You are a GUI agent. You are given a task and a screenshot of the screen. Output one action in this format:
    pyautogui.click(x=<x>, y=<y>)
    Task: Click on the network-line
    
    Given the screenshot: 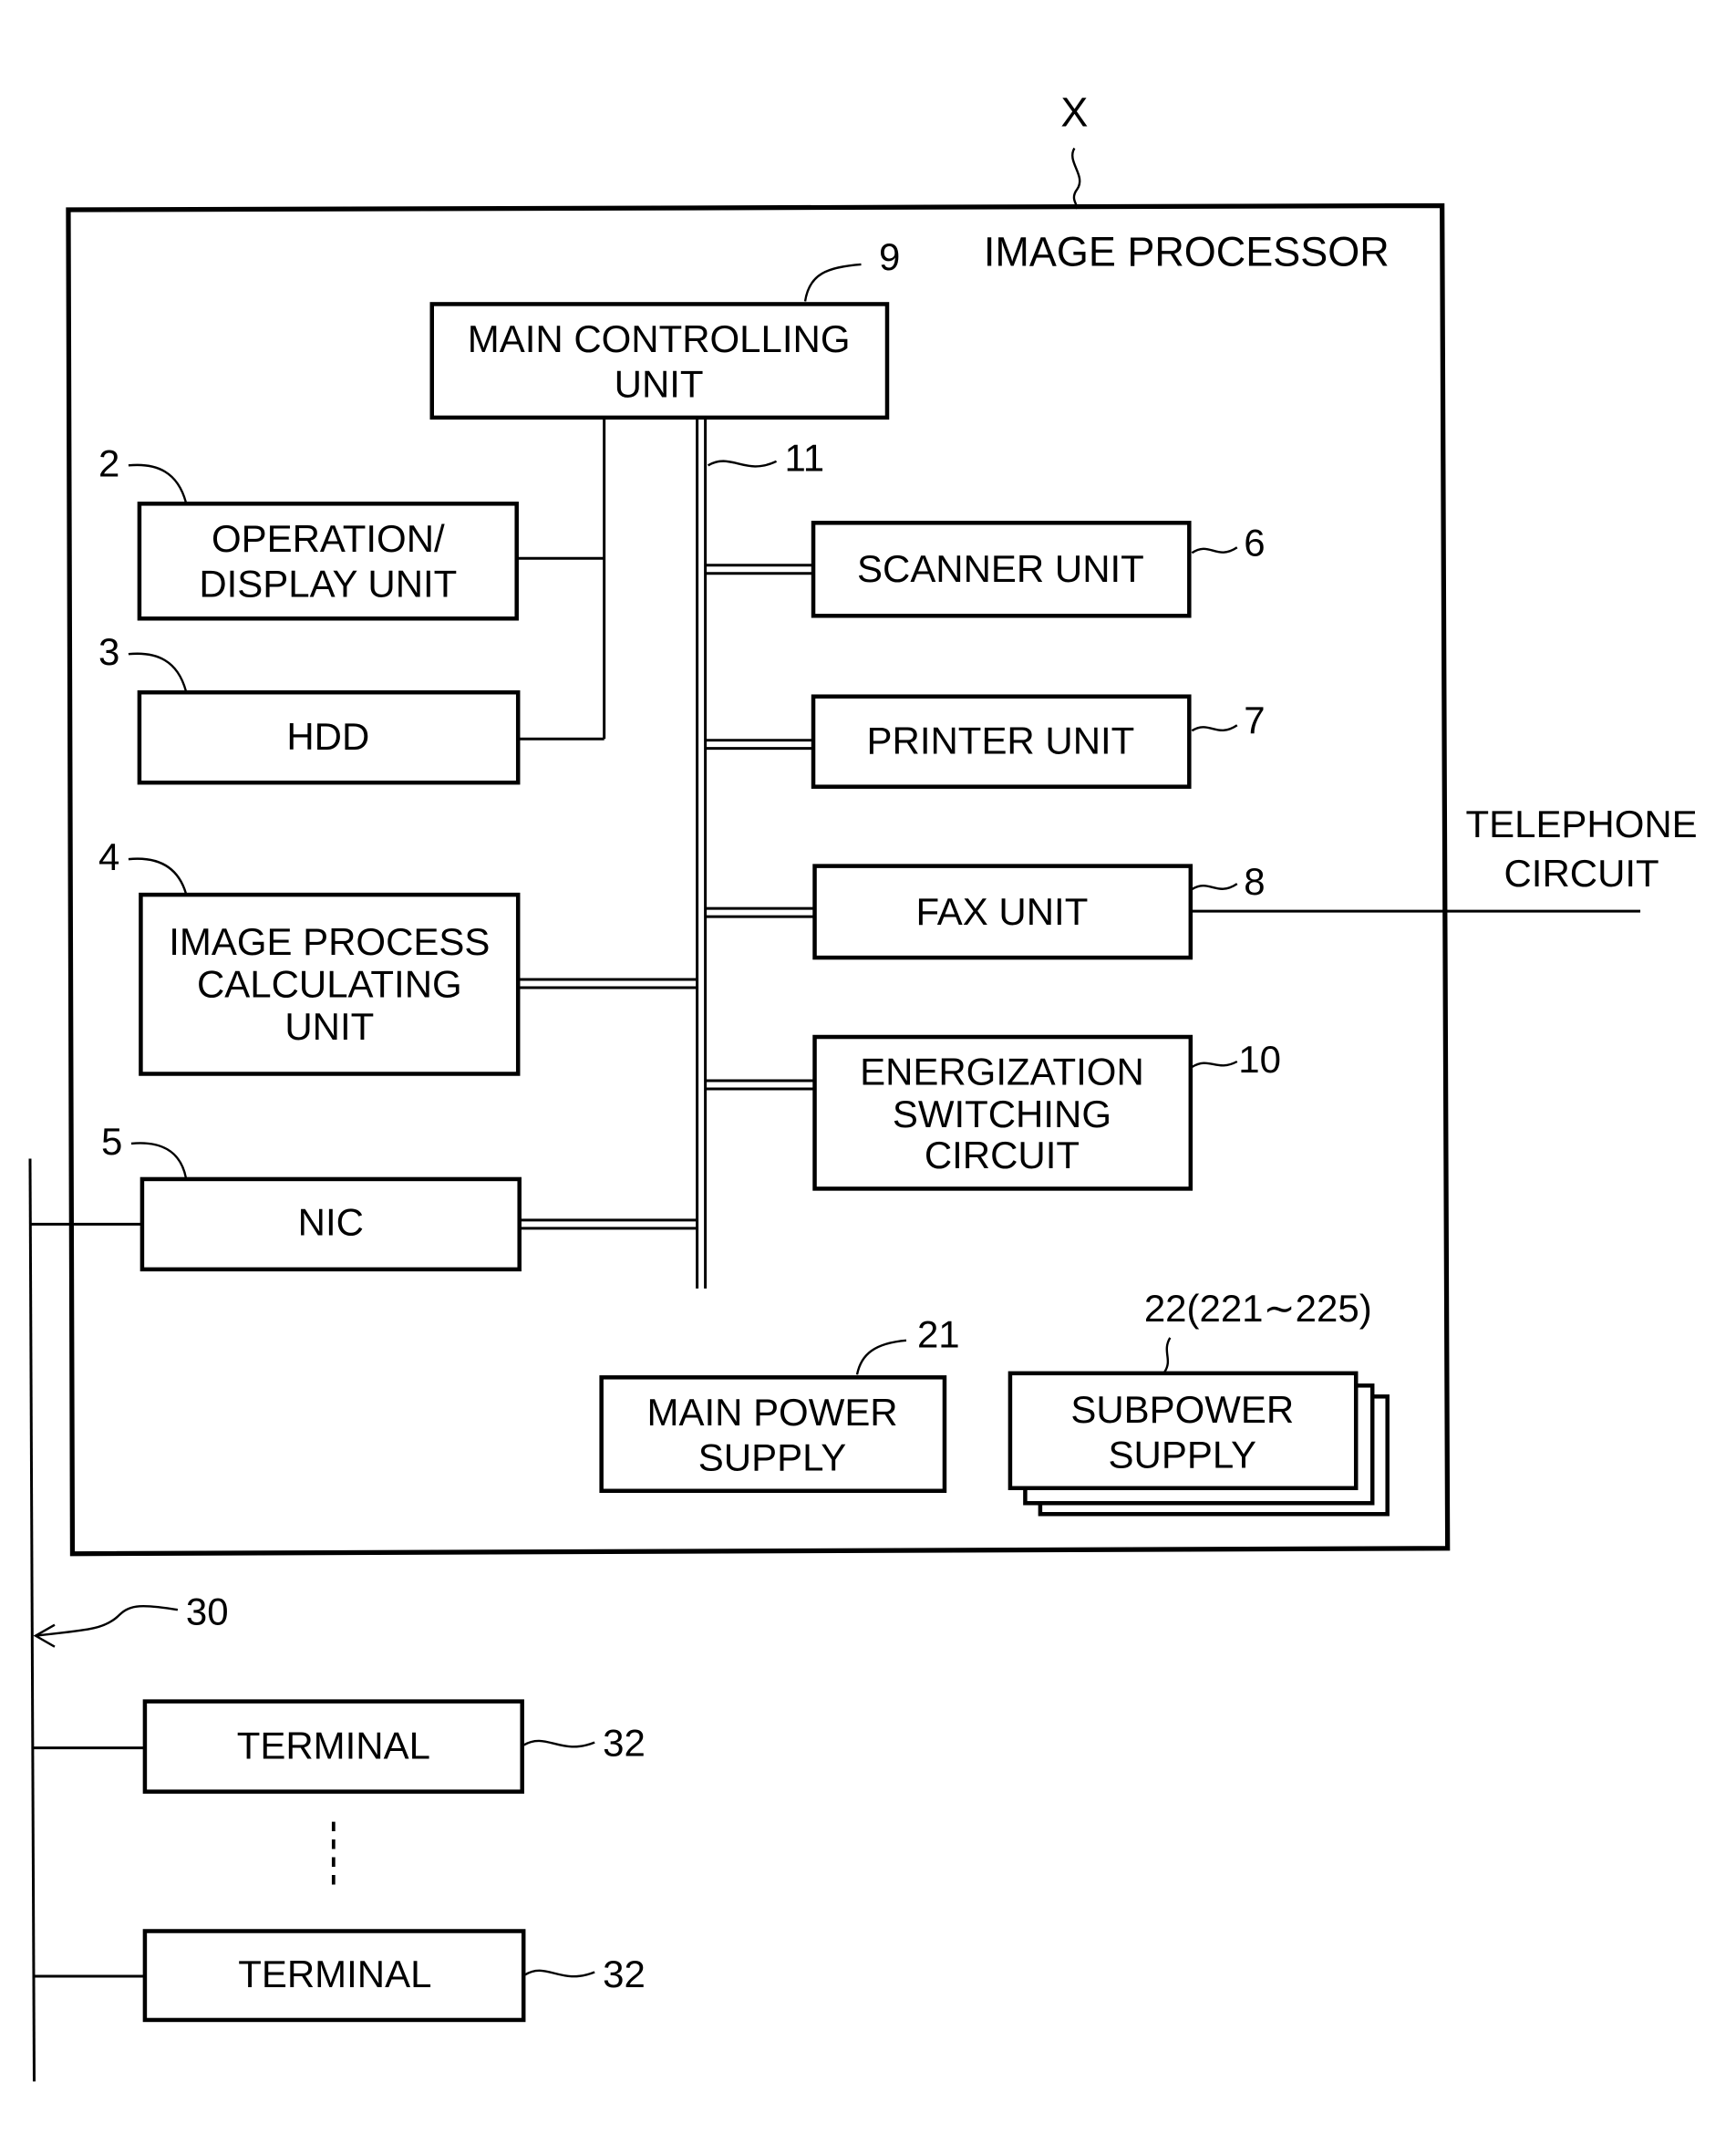 What is the action you would take?
    pyautogui.click(x=32, y=1620)
    